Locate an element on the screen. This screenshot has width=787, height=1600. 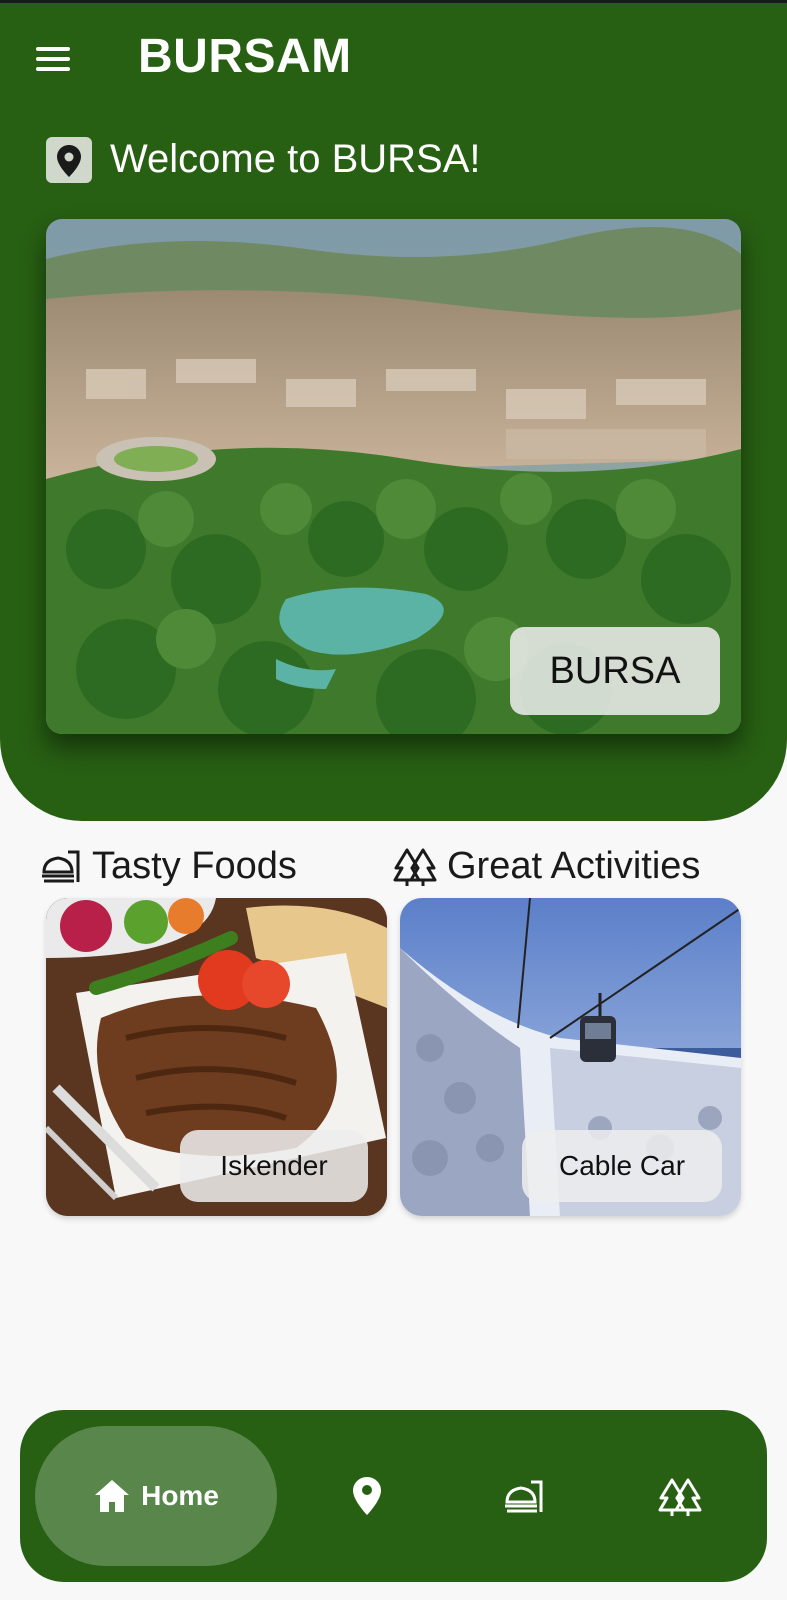
activity-card-cable-car: Cable Car is located at coordinates (570, 1057).